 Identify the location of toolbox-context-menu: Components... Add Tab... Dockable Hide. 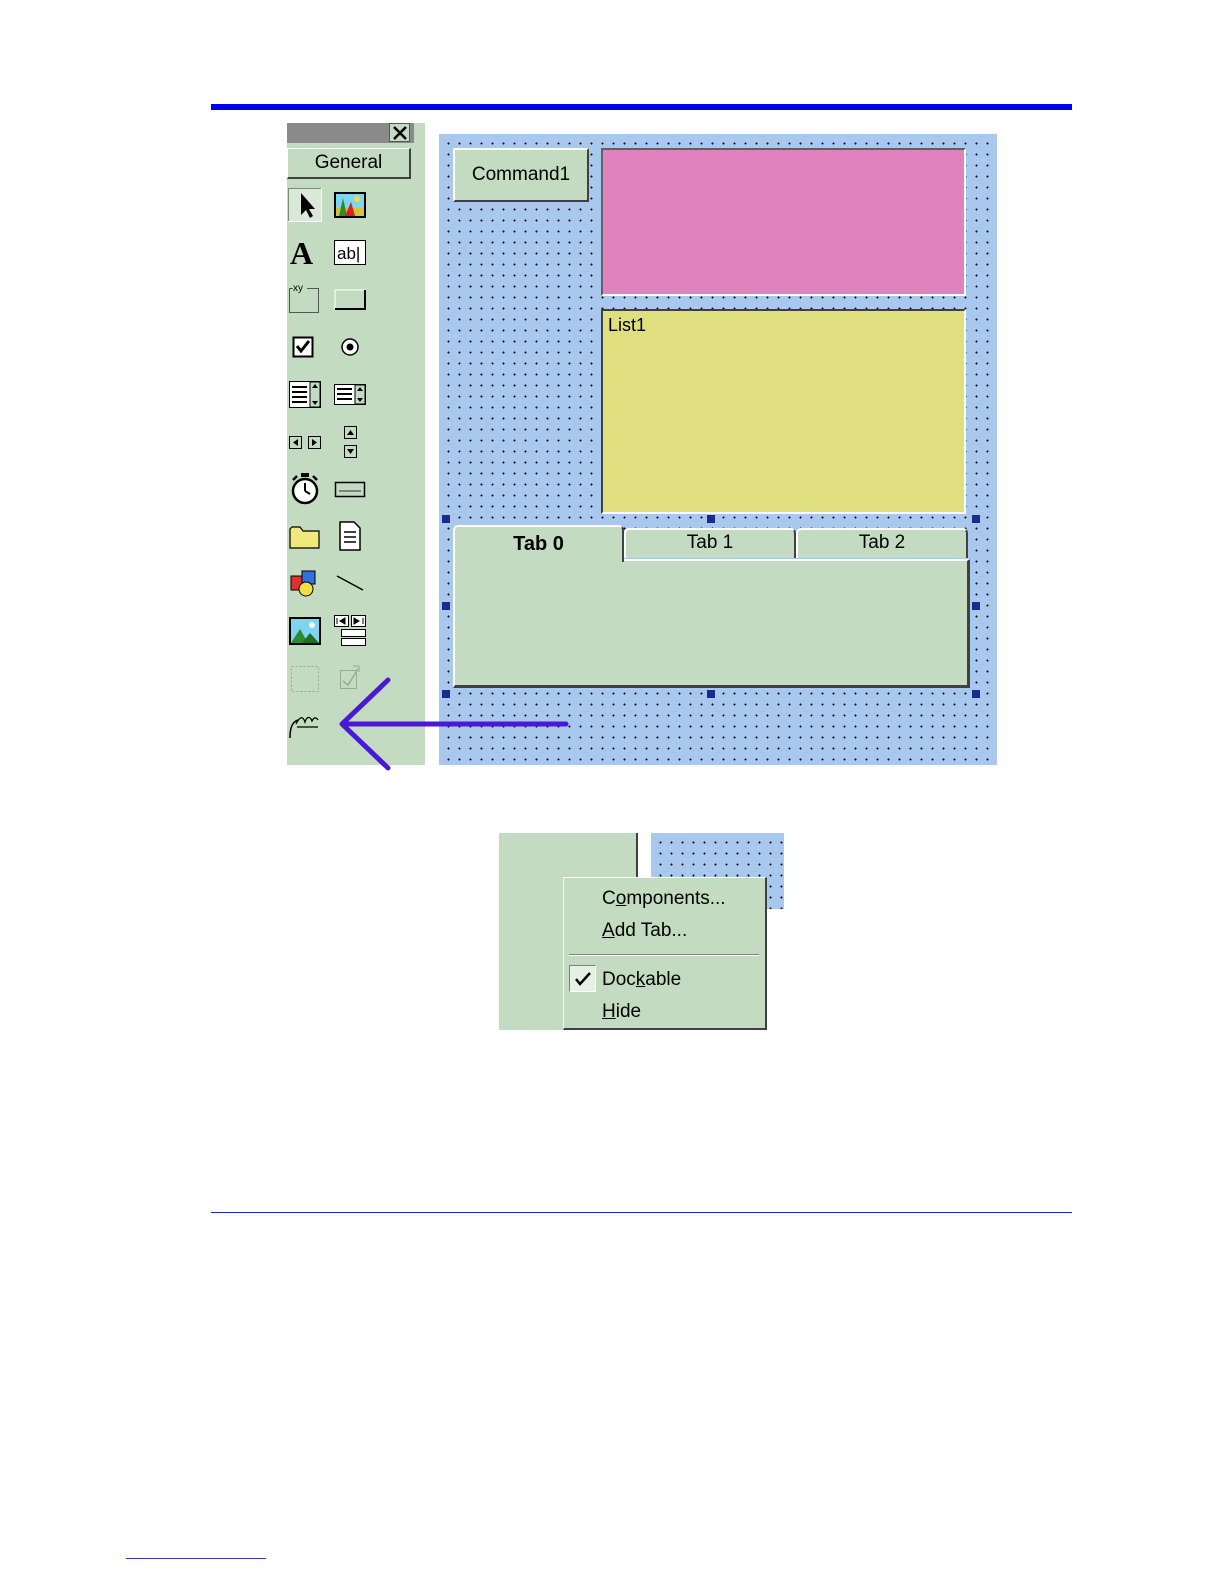
(665, 953).